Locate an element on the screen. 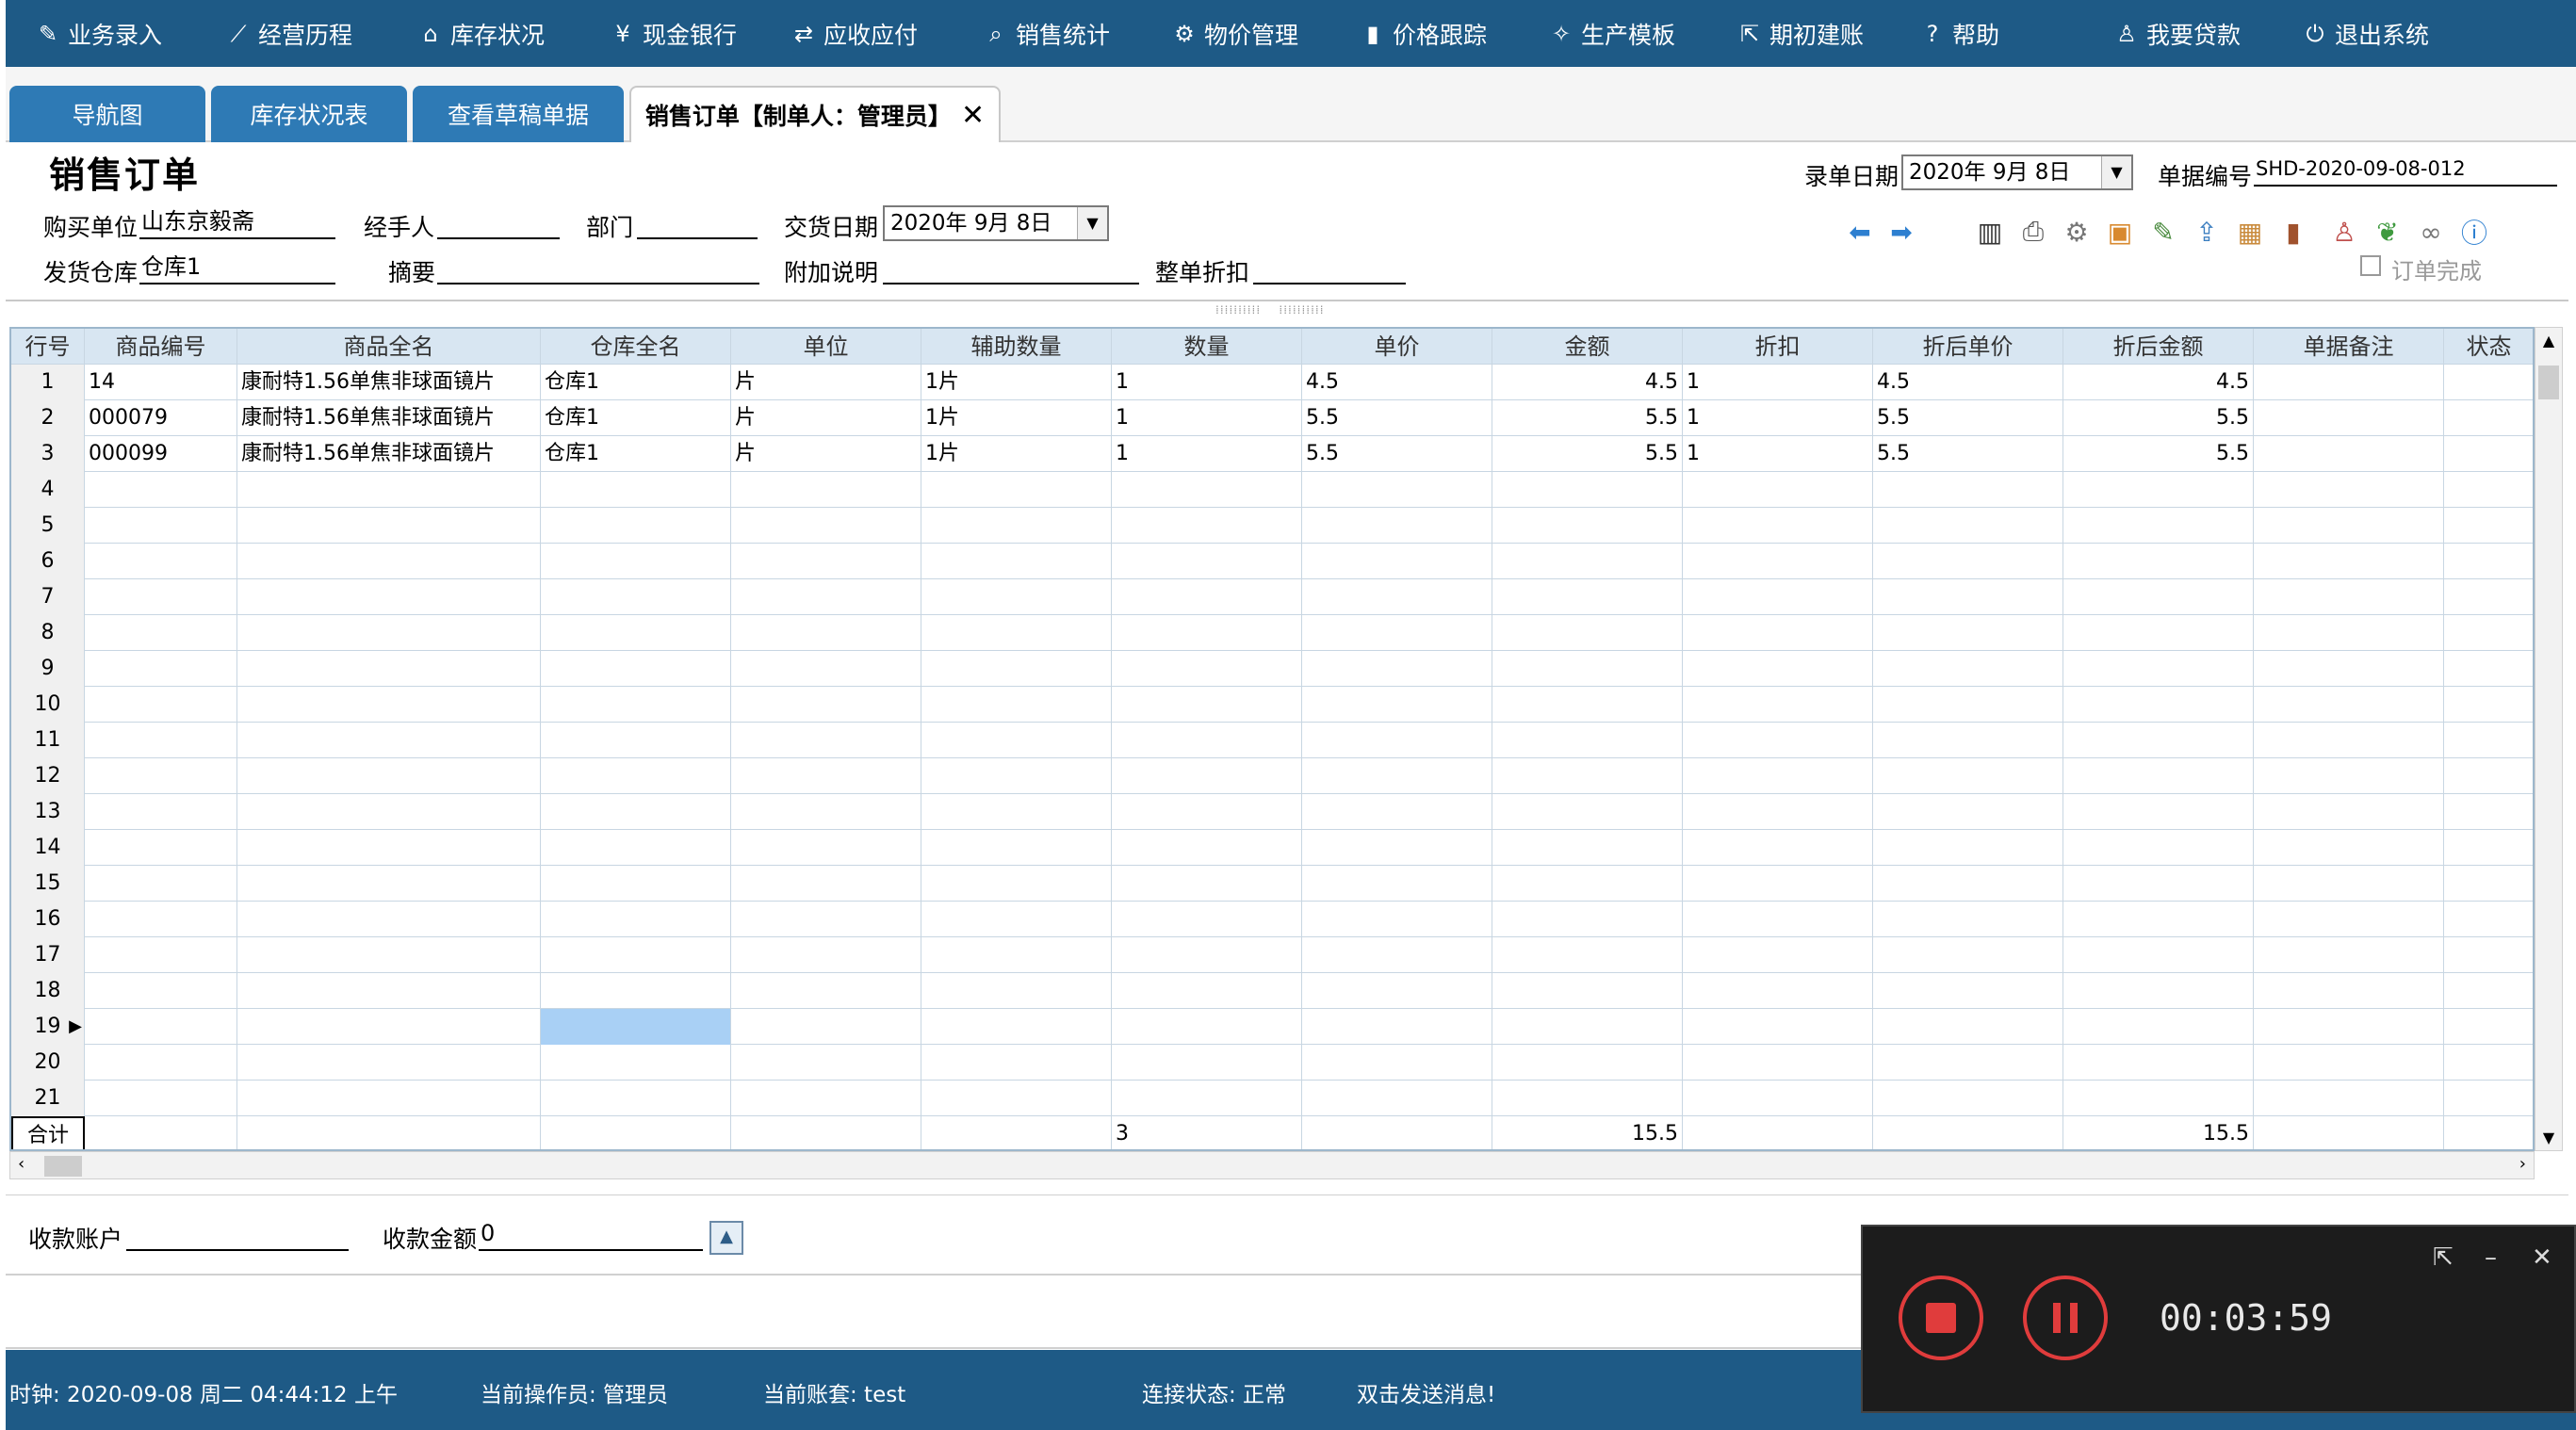  tab-draft-docs: 查看草稿单据 is located at coordinates (518, 114).